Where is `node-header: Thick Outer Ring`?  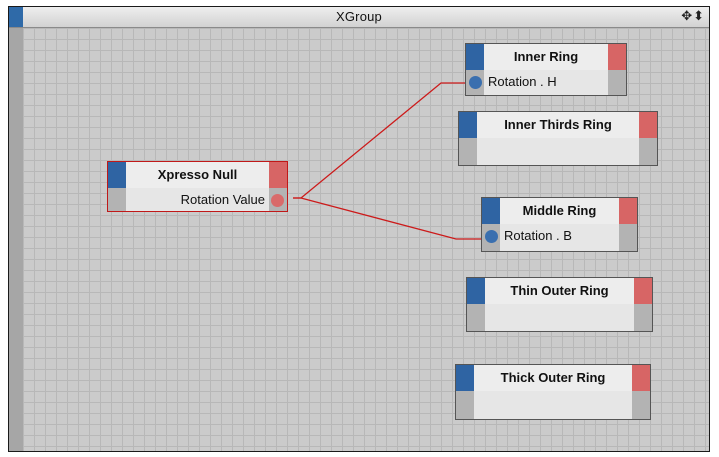 node-header: Thick Outer Ring is located at coordinates (553, 378).